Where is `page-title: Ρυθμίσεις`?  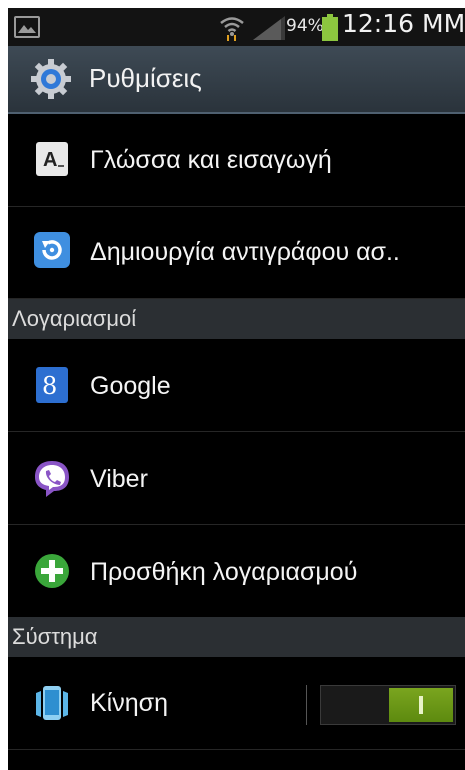 page-title: Ρυθμίσεις is located at coordinates (145, 78).